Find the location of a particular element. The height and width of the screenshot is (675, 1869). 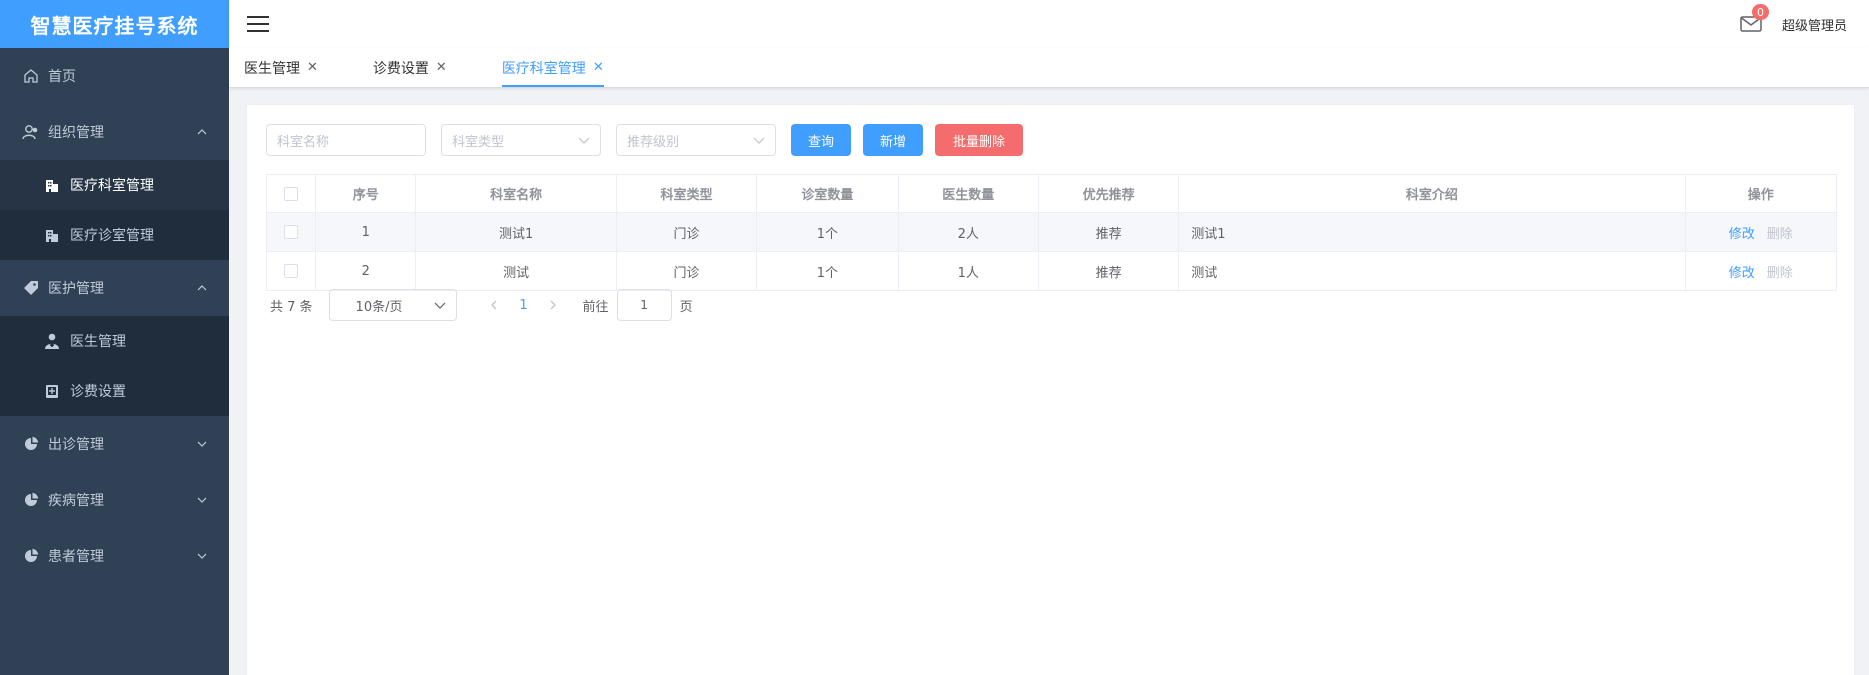

top-header: 0 超级管理员 is located at coordinates (1049, 24).